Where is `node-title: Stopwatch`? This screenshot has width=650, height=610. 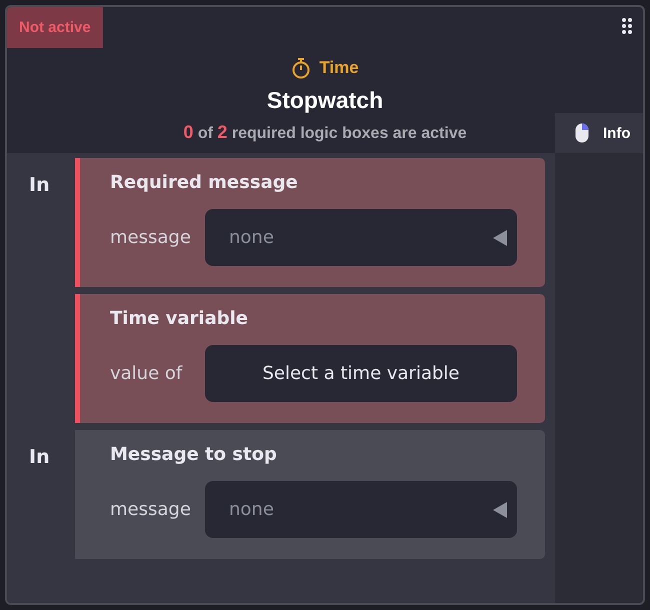 node-title: Stopwatch is located at coordinates (325, 100).